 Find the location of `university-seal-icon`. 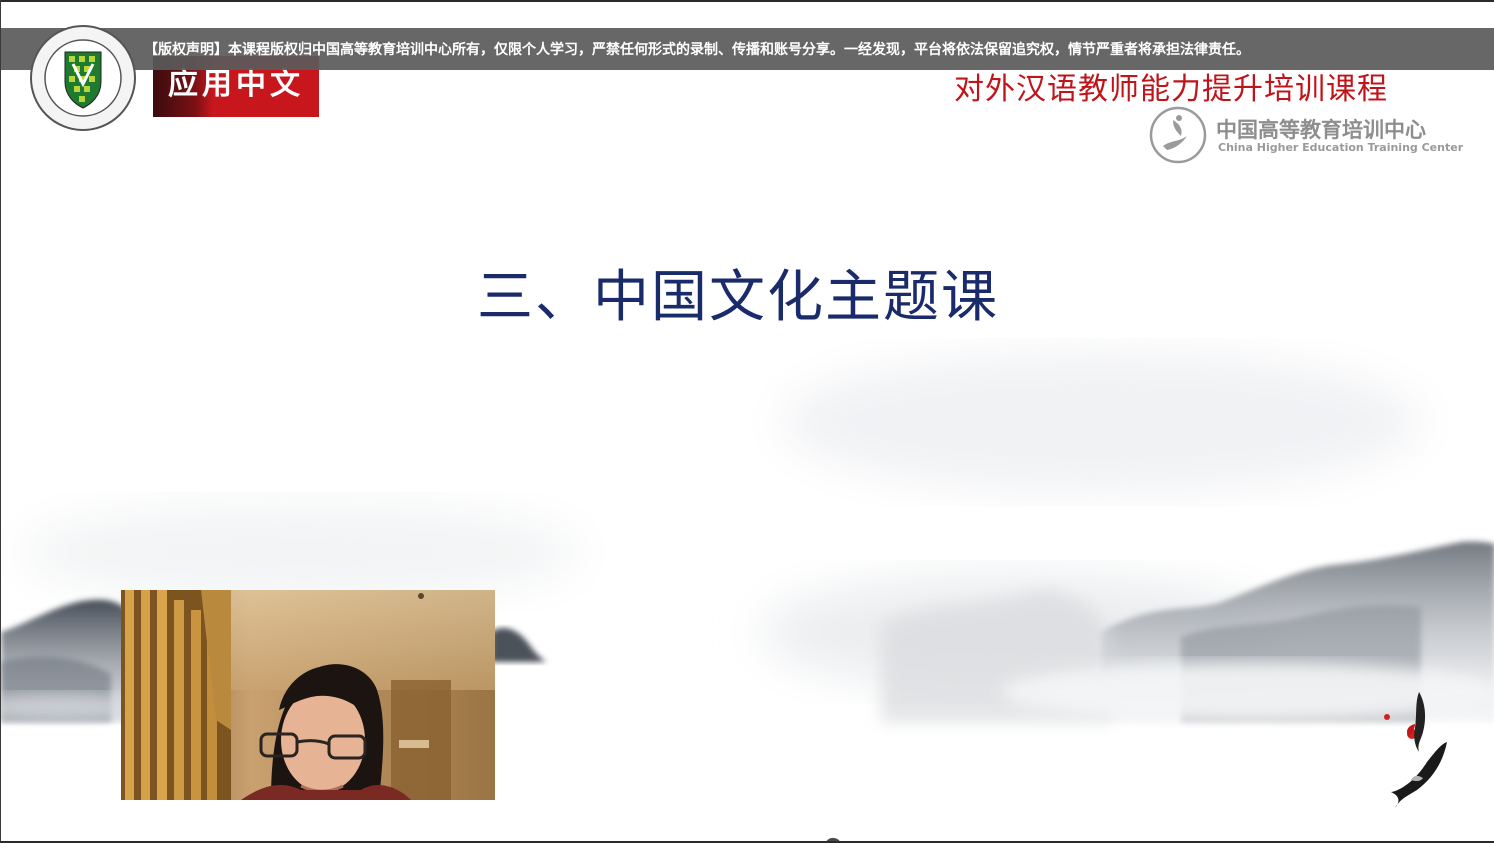

university-seal-icon is located at coordinates (83, 78).